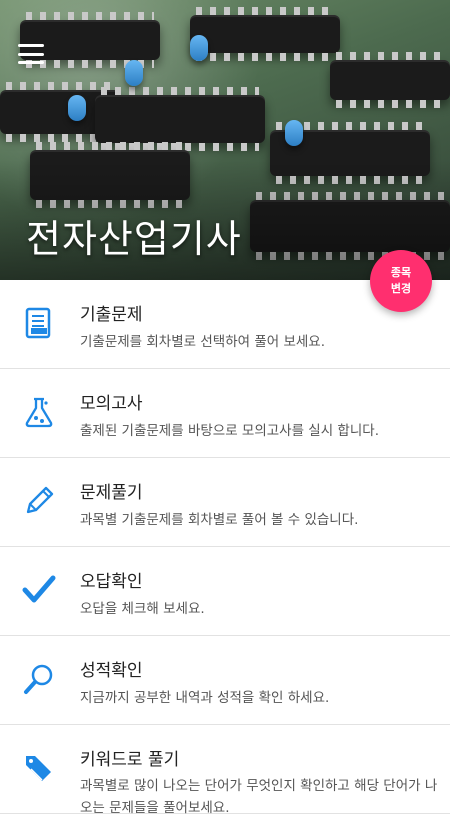  Describe the element at coordinates (111, 493) in the screenshot. I see `menu-item-label: 문제풀기` at that location.